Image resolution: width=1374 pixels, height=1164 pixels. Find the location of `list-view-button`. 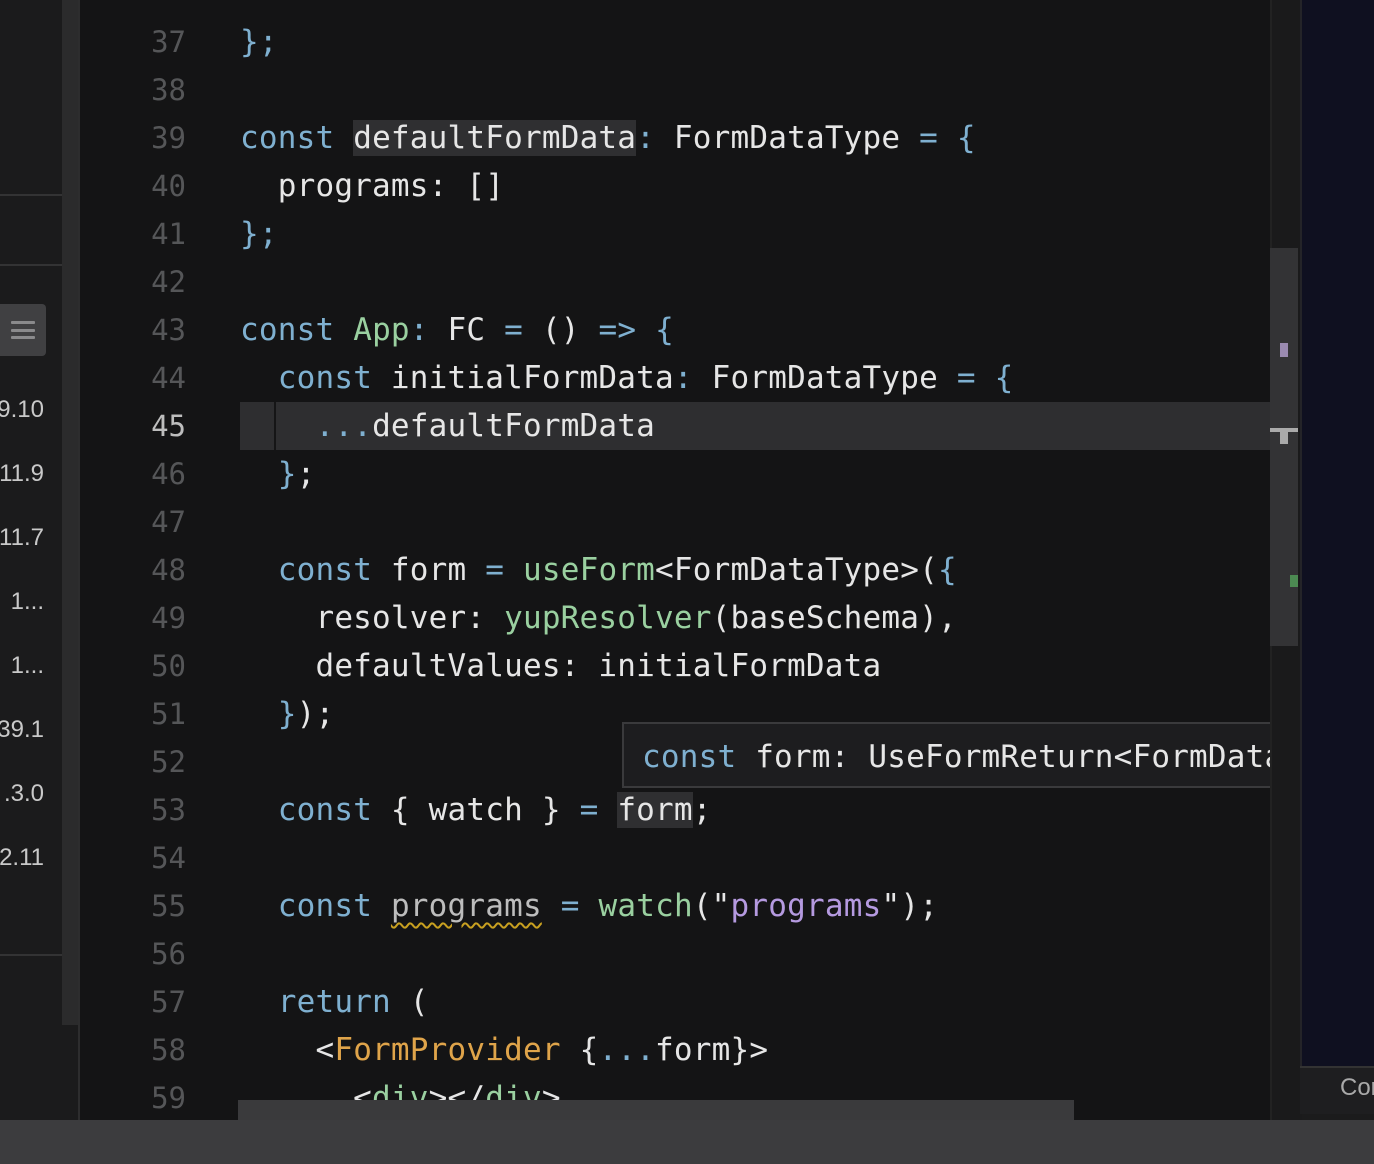

list-view-button is located at coordinates (23, 330).